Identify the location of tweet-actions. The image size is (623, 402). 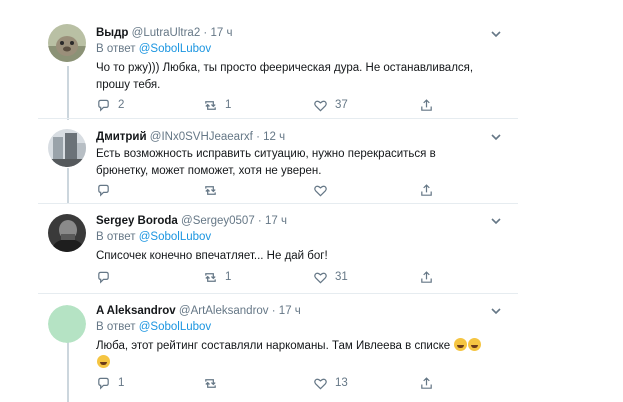
(276, 190).